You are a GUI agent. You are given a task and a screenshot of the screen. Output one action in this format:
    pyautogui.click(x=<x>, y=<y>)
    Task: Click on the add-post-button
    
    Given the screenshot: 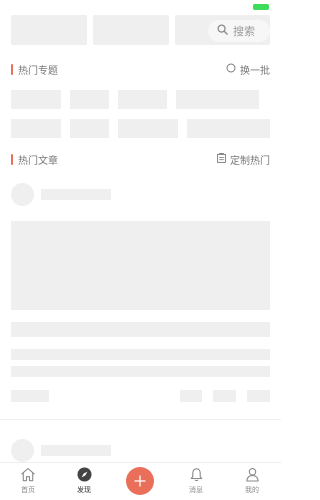 What is the action you would take?
    pyautogui.click(x=140, y=481)
    